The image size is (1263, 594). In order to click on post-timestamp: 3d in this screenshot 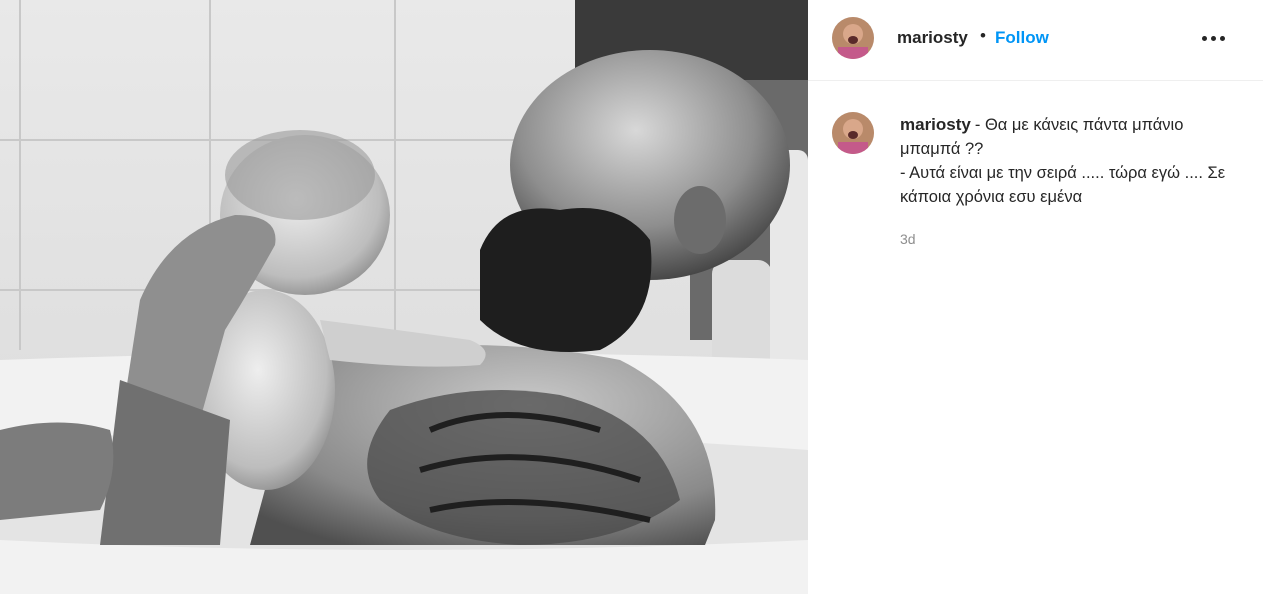, I will do `click(908, 239)`.